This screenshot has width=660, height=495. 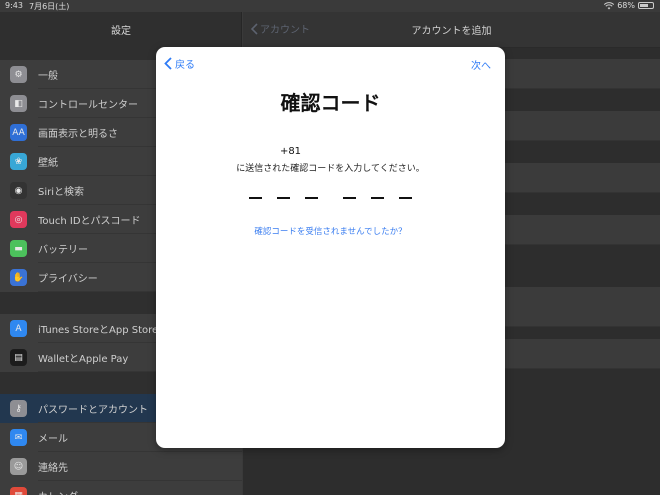 I want to click on gear-icon: ⚙, so click(x=18, y=74).